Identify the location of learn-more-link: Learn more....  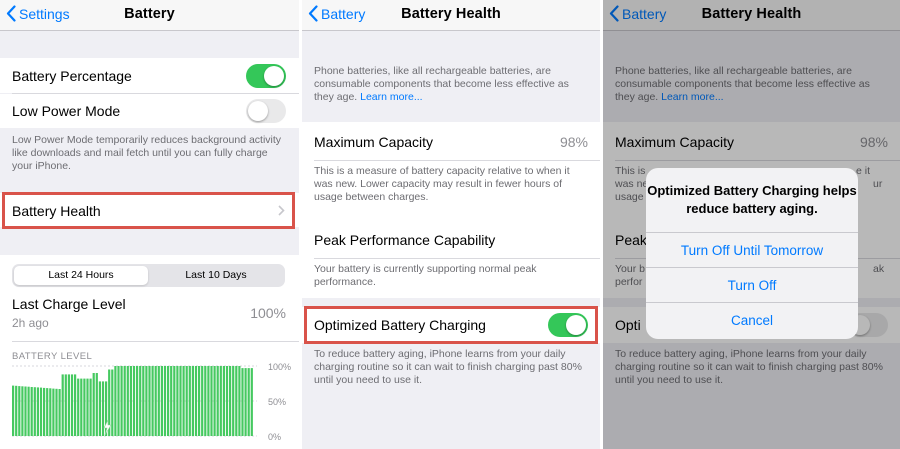
(391, 97).